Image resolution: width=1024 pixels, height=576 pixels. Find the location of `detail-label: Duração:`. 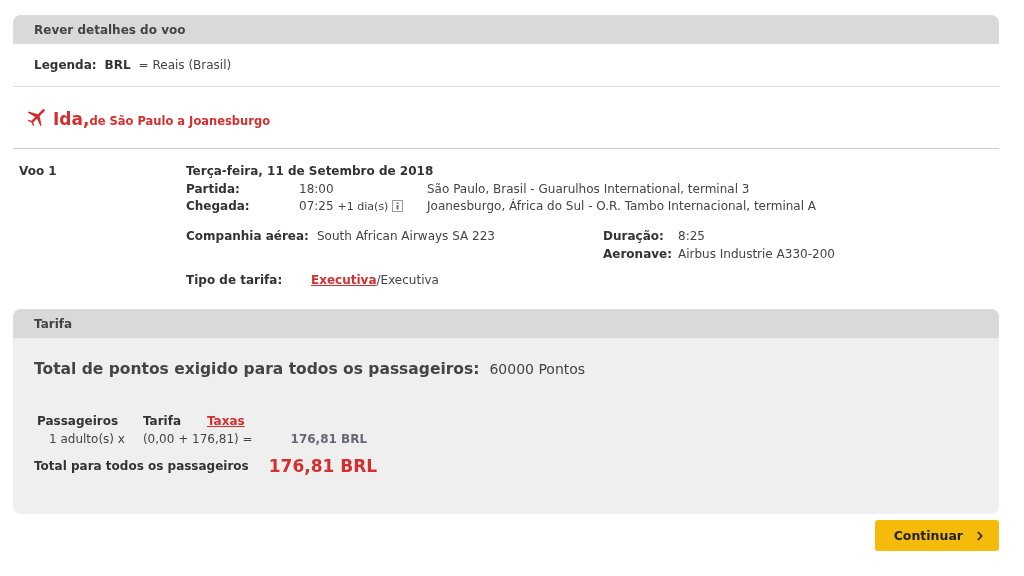

detail-label: Duração: is located at coordinates (634, 236).